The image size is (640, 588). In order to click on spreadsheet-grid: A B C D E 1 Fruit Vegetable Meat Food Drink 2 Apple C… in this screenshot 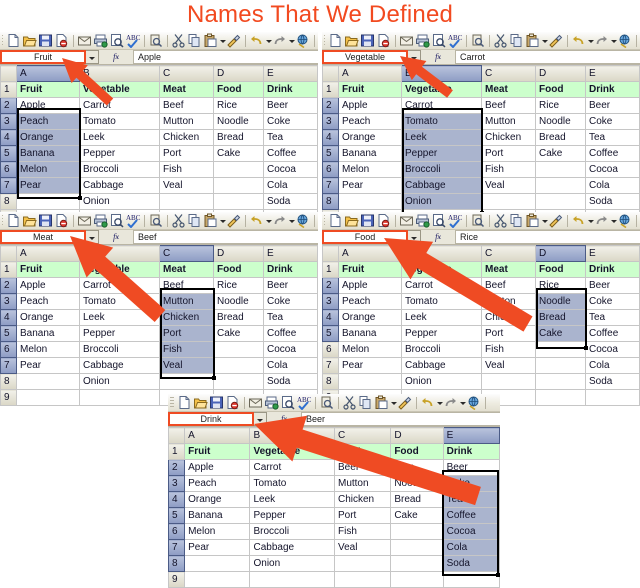, I will do `click(159, 145)`.